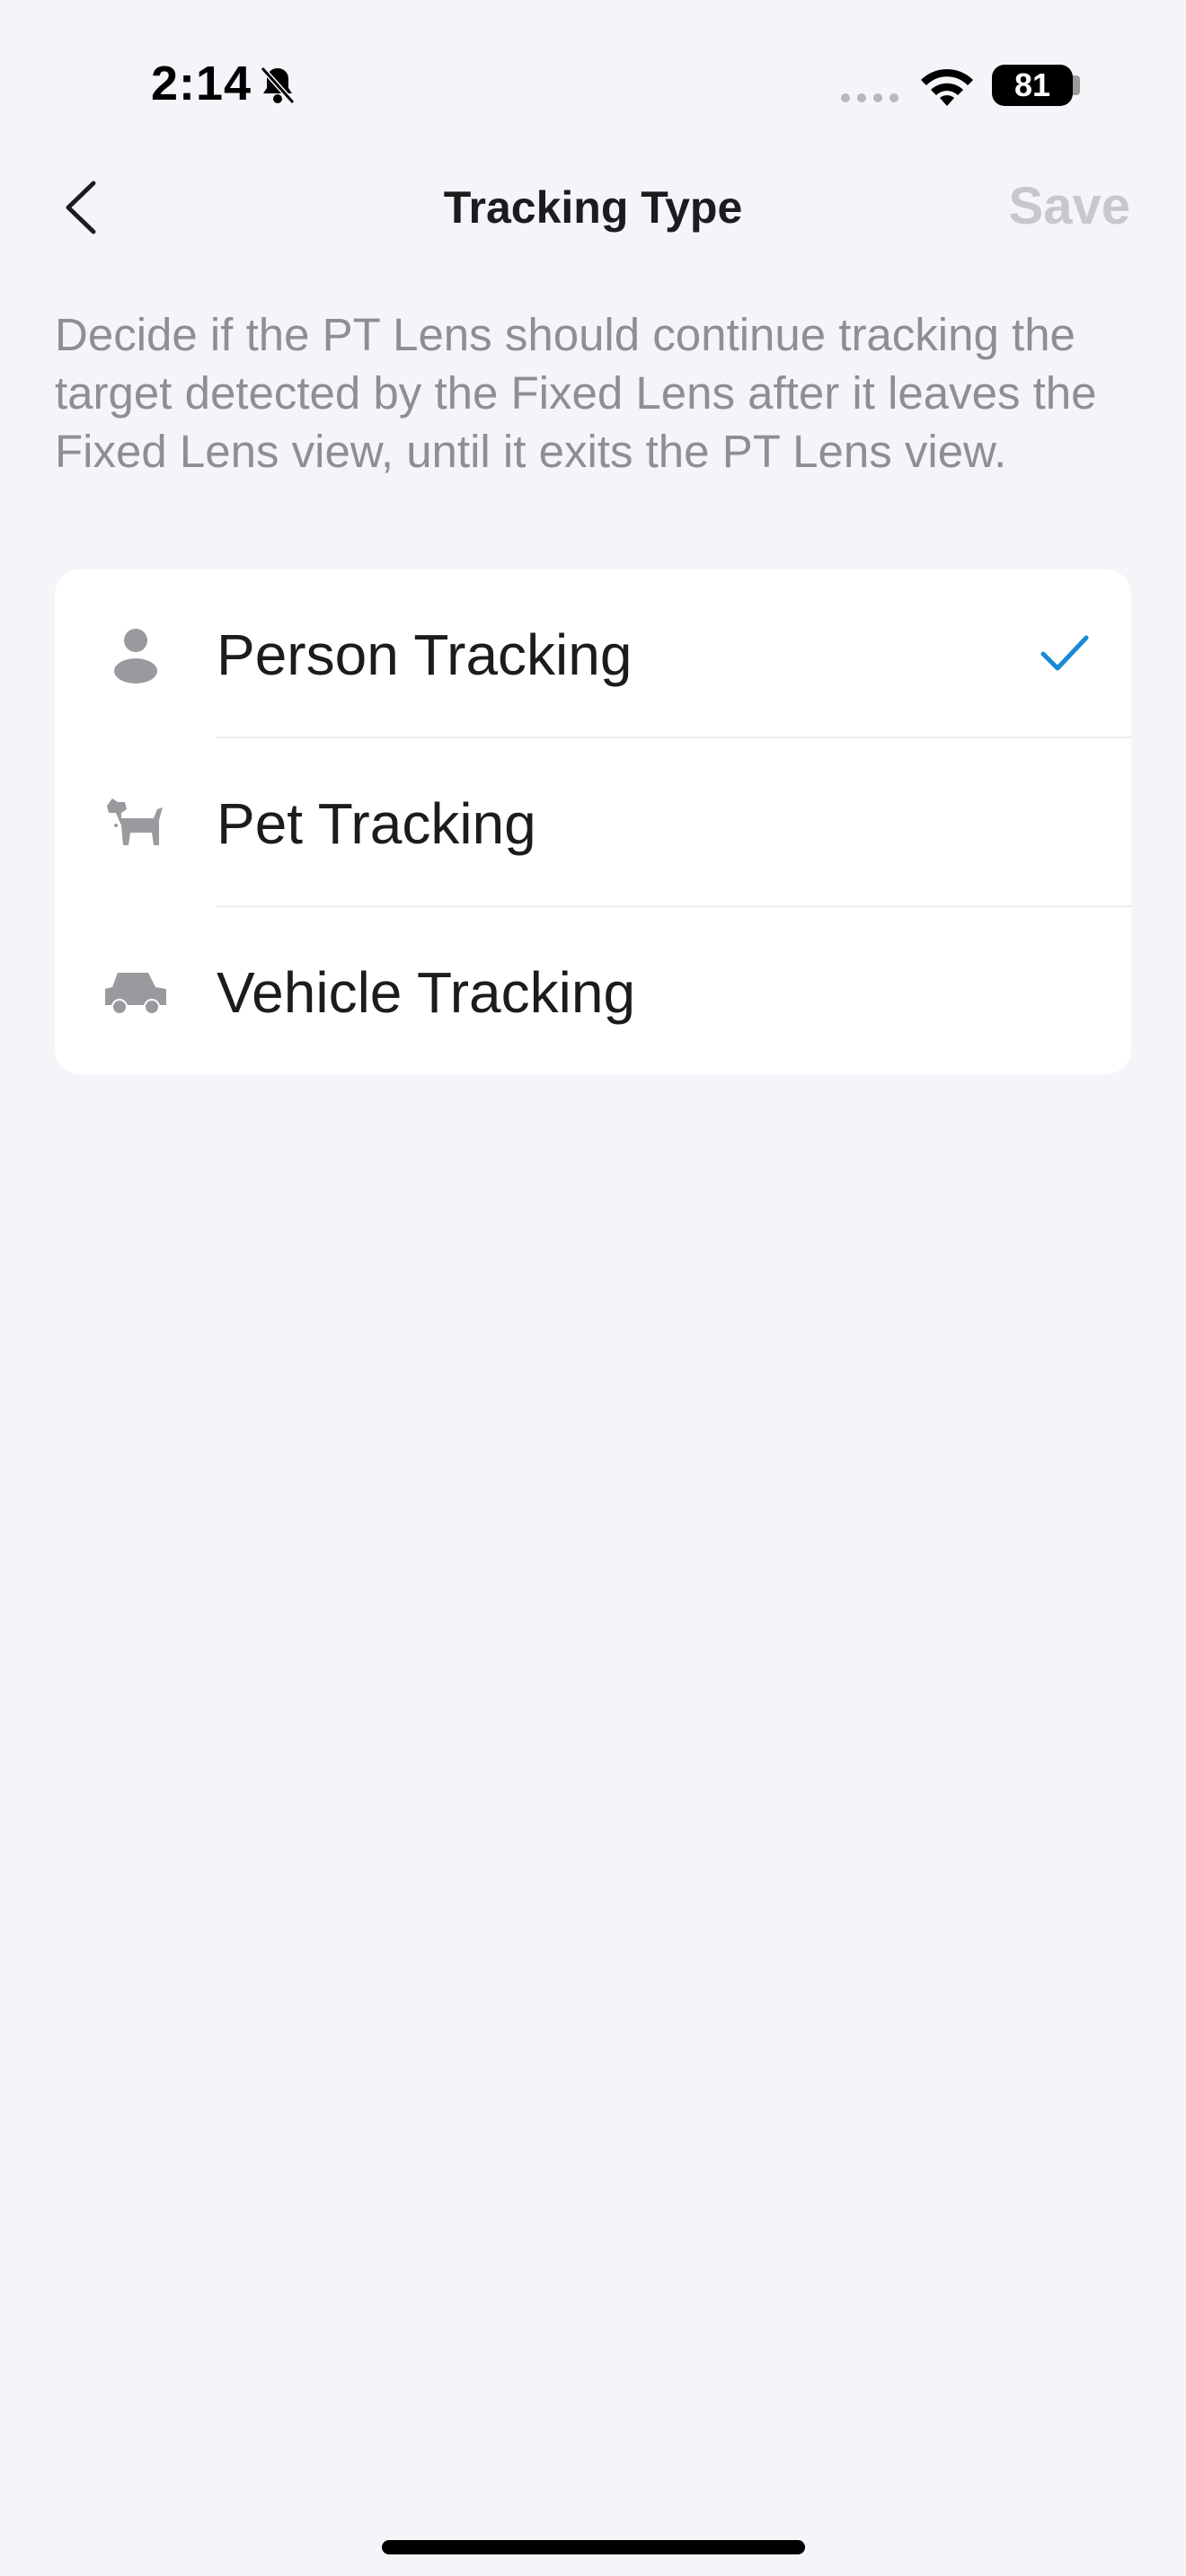 The height and width of the screenshot is (2576, 1186). Describe the element at coordinates (135, 821) in the screenshot. I see `dog-icon` at that location.